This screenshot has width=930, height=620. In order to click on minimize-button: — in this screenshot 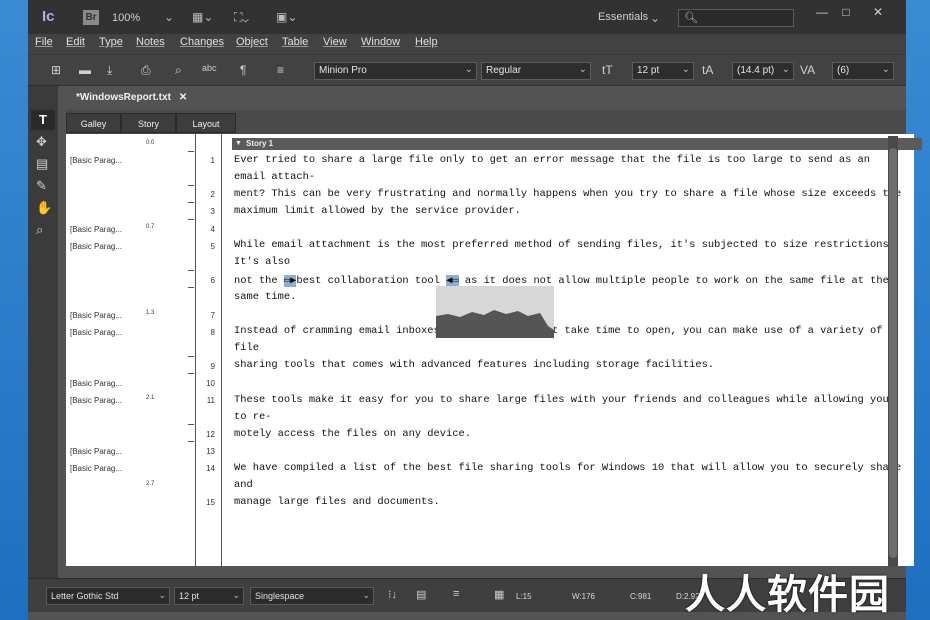, I will do `click(822, 13)`.